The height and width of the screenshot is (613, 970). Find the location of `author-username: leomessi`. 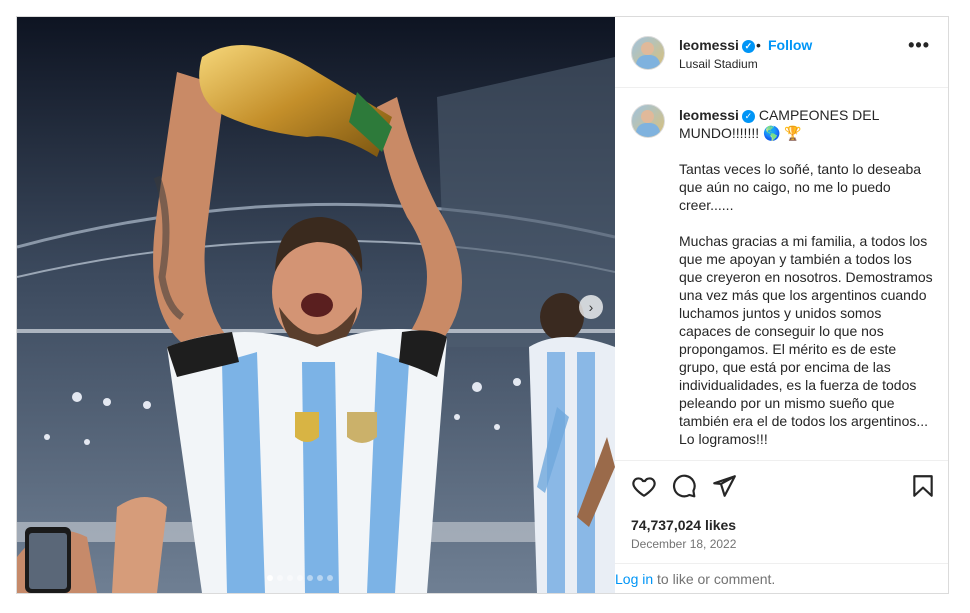

author-username: leomessi is located at coordinates (709, 45).